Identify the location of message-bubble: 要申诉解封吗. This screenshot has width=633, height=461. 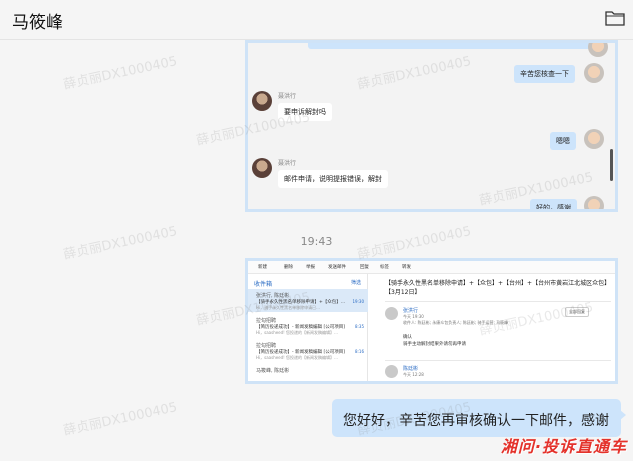
(305, 112).